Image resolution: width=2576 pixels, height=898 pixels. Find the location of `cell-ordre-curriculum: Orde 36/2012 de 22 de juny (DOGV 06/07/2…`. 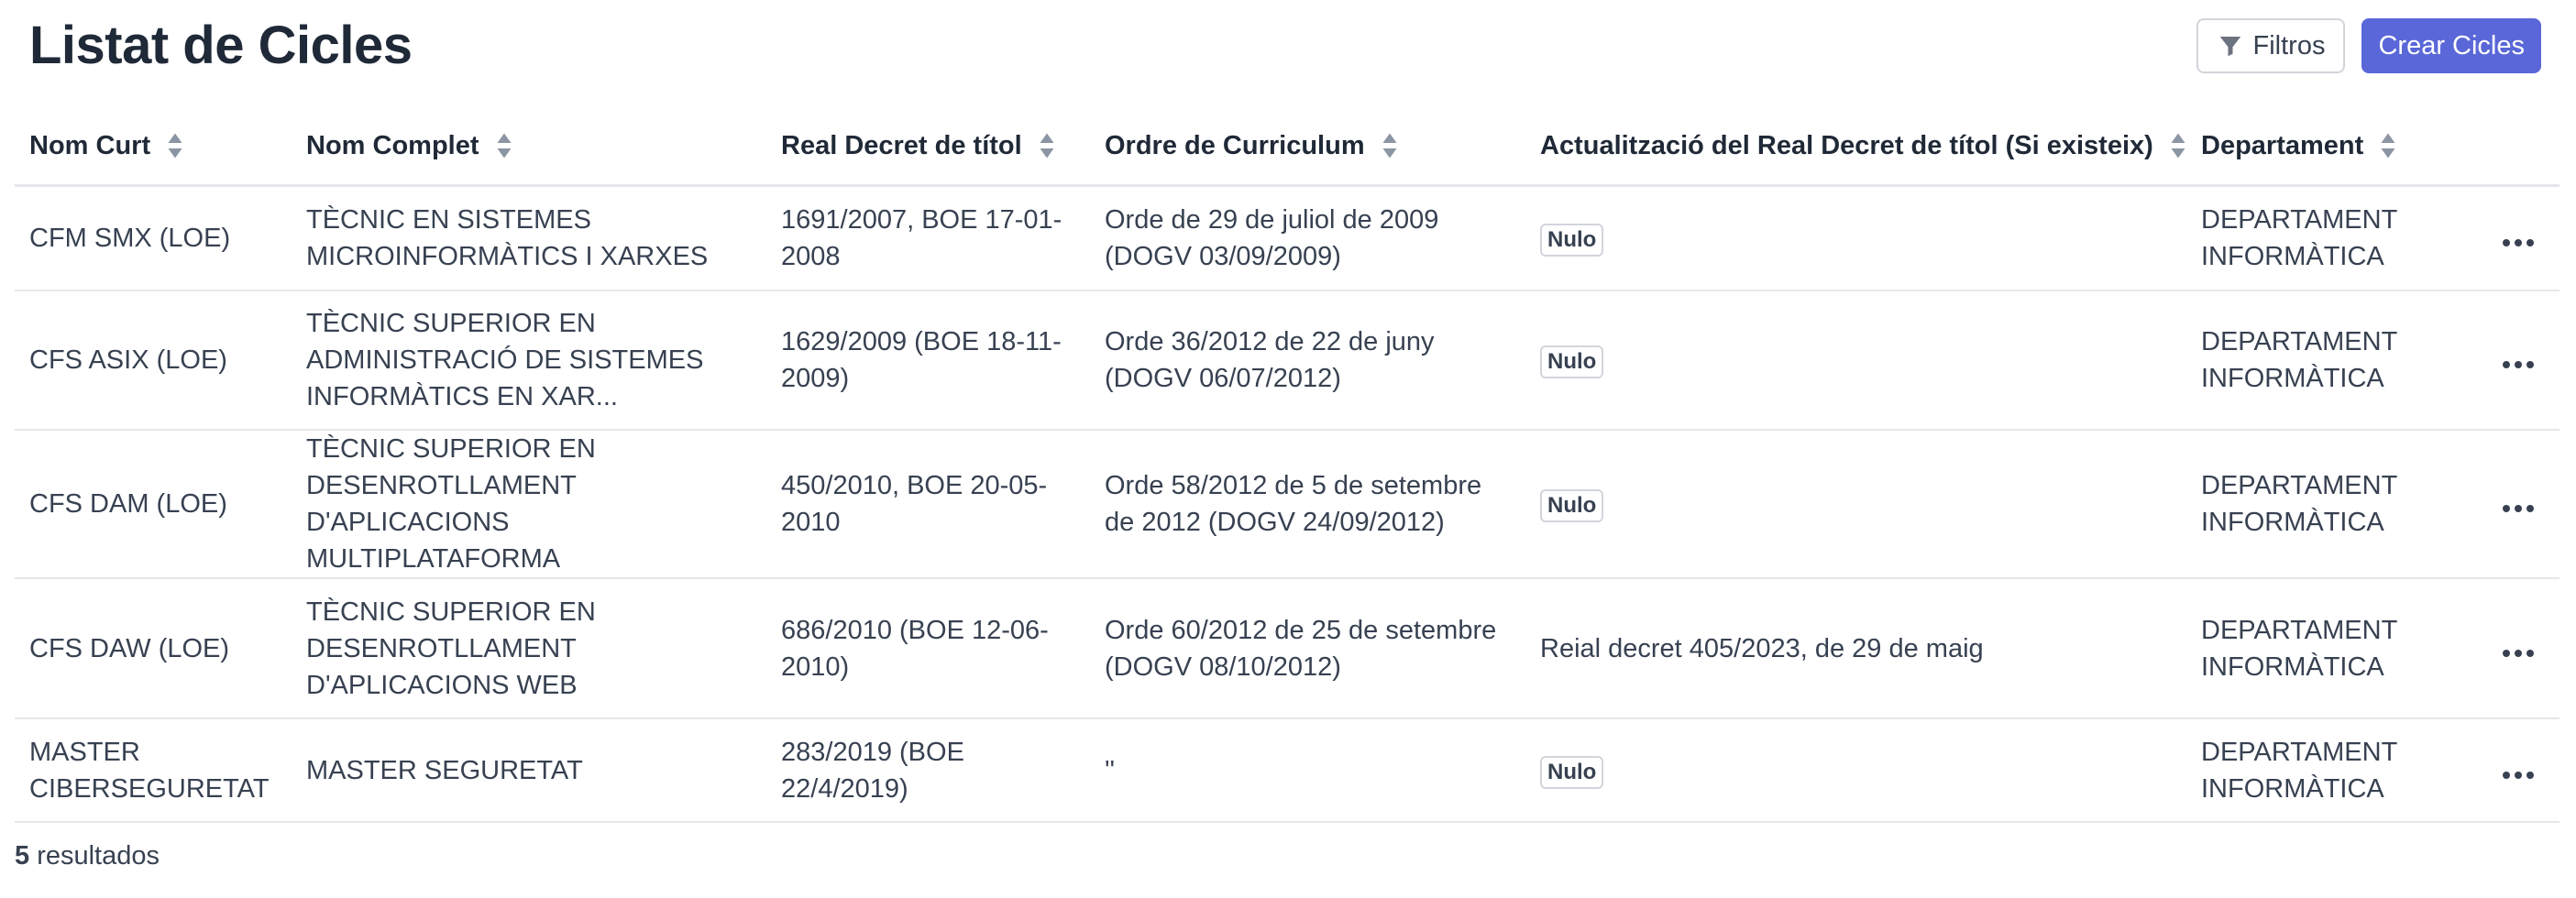

cell-ordre-curriculum: Orde 36/2012 de 22 de juny (DOGV 06/07/2… is located at coordinates (1270, 360).